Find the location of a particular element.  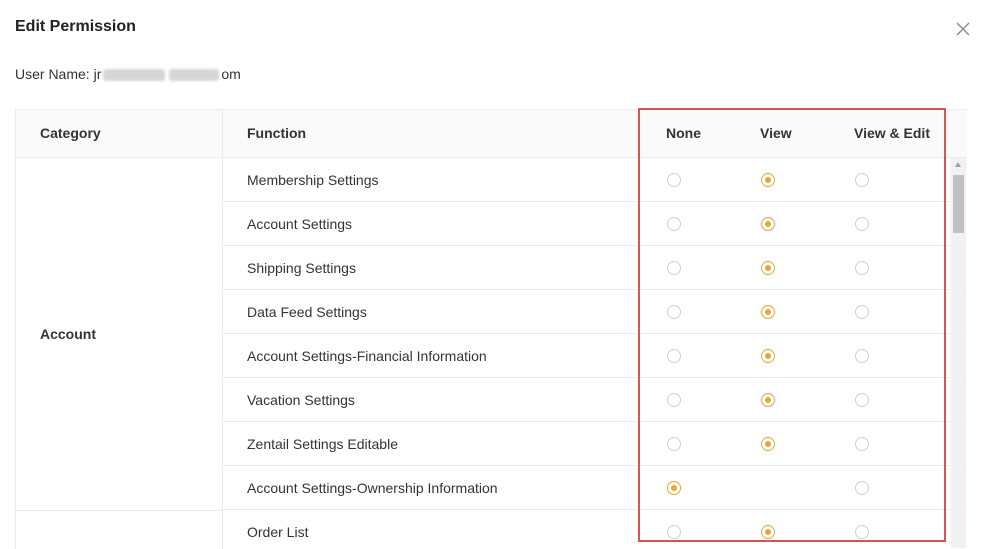

function-label: Shipping Settings is located at coordinates (301, 268).